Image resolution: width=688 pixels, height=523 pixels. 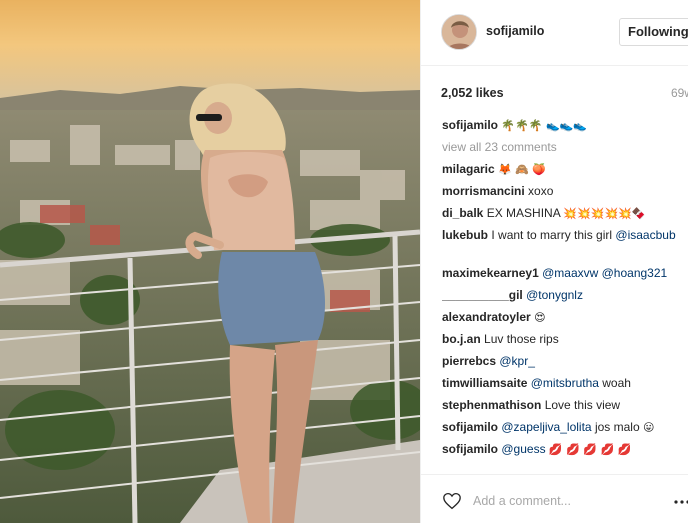 What do you see at coordinates (523, 213) in the screenshot?
I see `comment-text: EX MASHINA` at bounding box center [523, 213].